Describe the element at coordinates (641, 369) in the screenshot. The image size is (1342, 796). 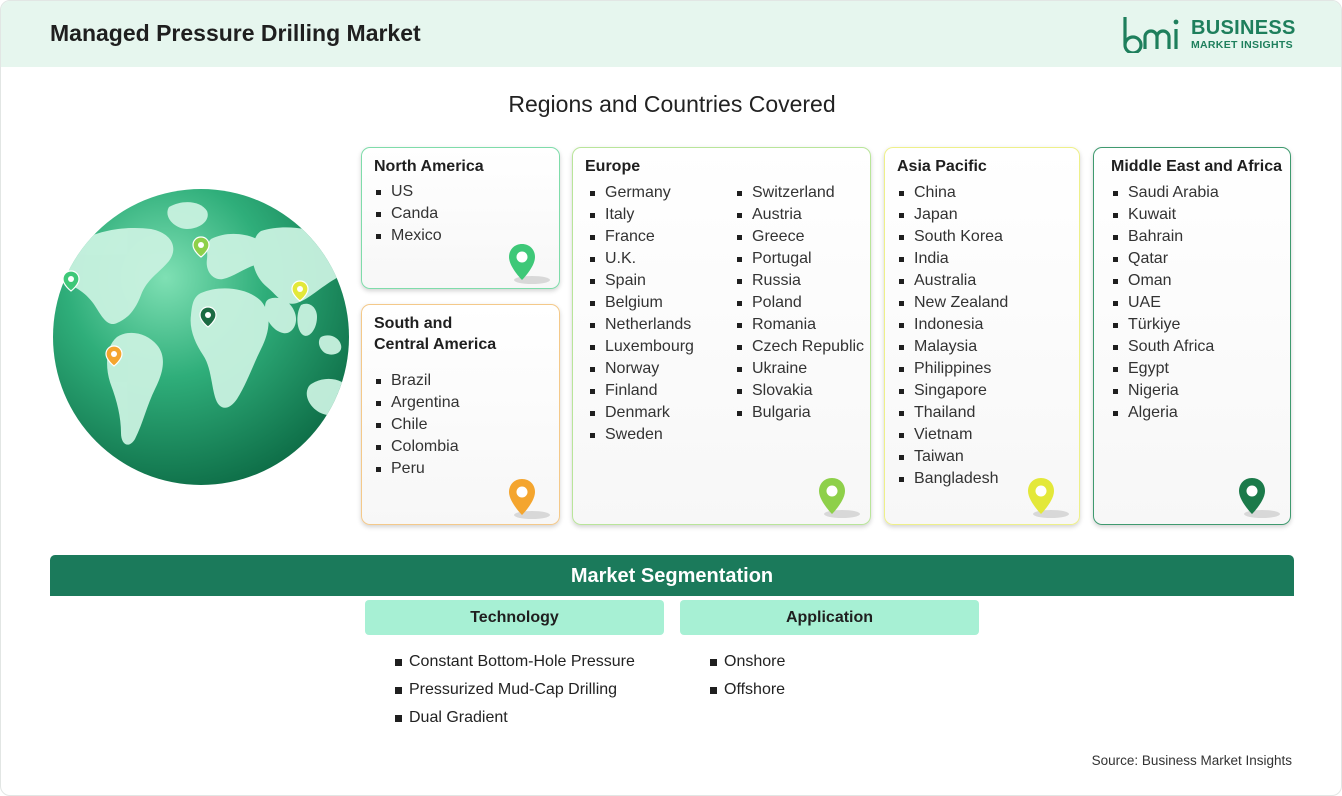
I see `list-item: Norway` at that location.